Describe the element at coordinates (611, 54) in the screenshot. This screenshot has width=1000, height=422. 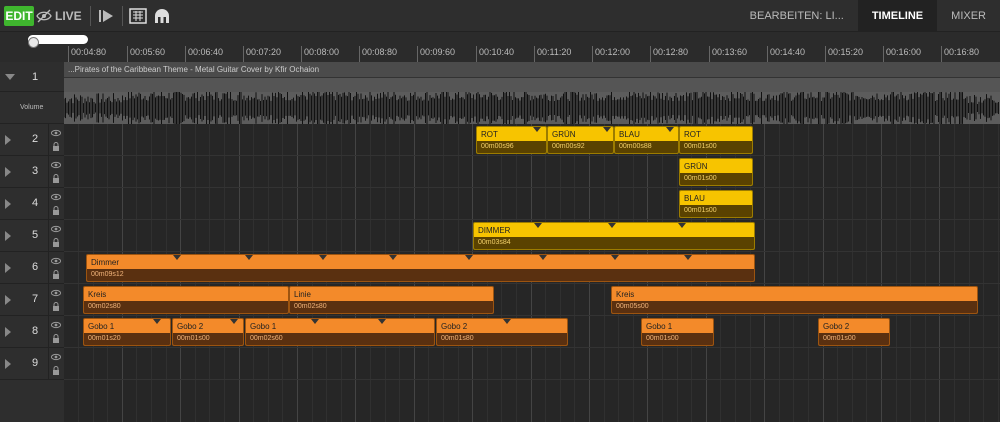
I see `ruler-tick-label: 00:12:00` at that location.